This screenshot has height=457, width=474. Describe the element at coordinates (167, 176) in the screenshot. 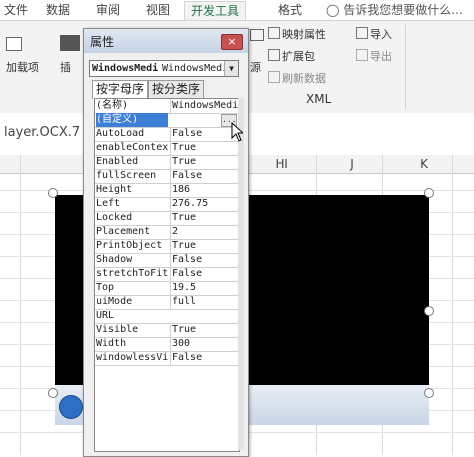

I see `property-row: fullScreen False` at that location.